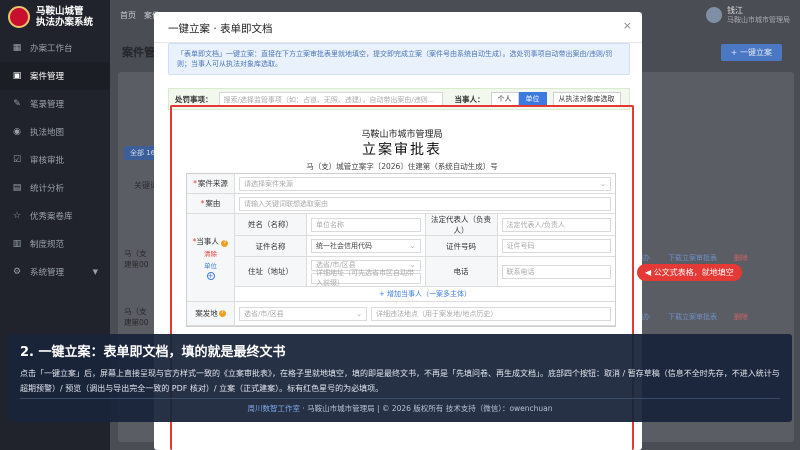 The height and width of the screenshot is (450, 800). Describe the element at coordinates (47, 189) in the screenshot. I see `sidebar-item-label: 统计分析` at that location.